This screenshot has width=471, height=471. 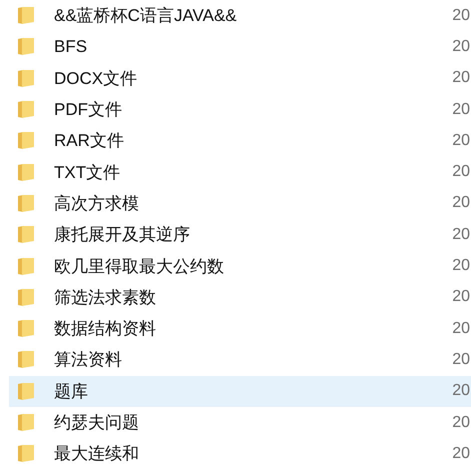 I want to click on folder-name: &&蓝桥杯C语言JAVA&&, so click(x=146, y=16).